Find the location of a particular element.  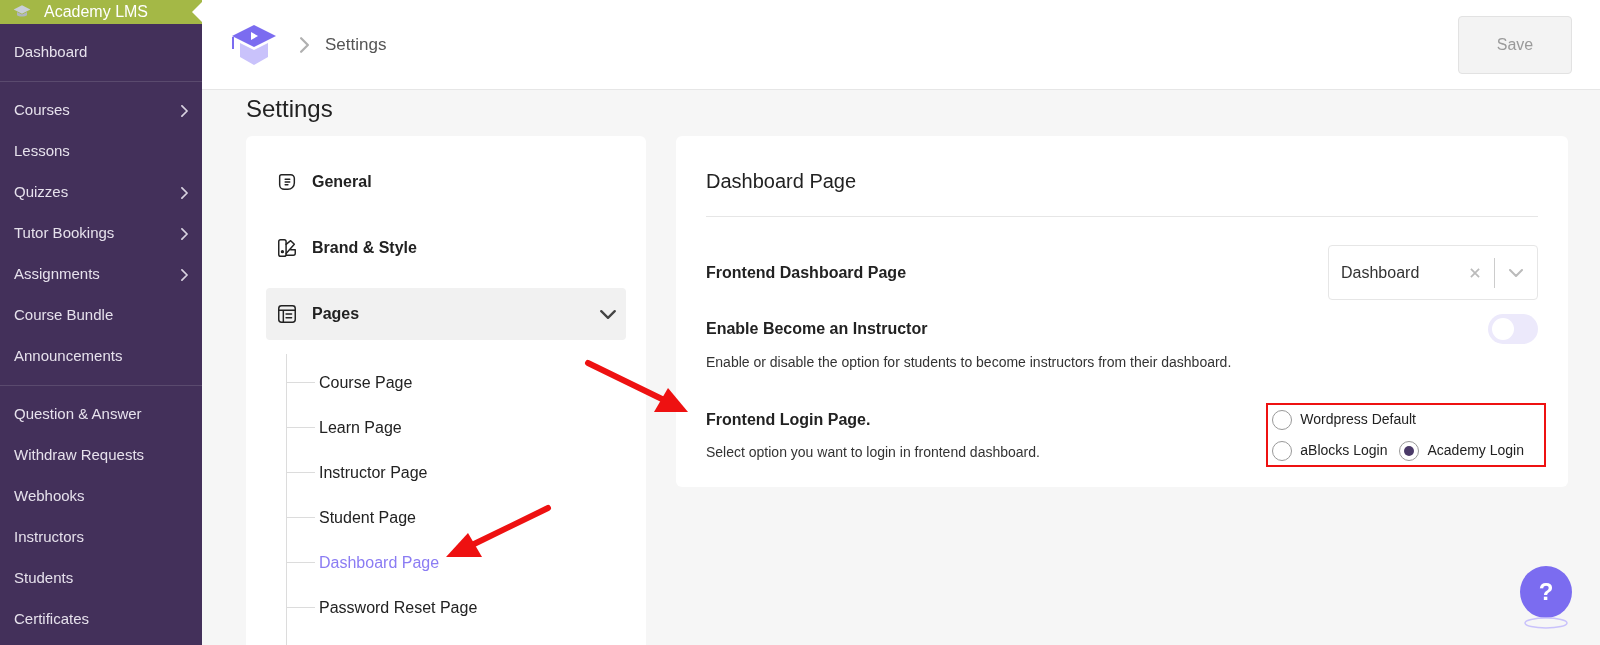

sidebar-item: Announcements is located at coordinates (101, 356).